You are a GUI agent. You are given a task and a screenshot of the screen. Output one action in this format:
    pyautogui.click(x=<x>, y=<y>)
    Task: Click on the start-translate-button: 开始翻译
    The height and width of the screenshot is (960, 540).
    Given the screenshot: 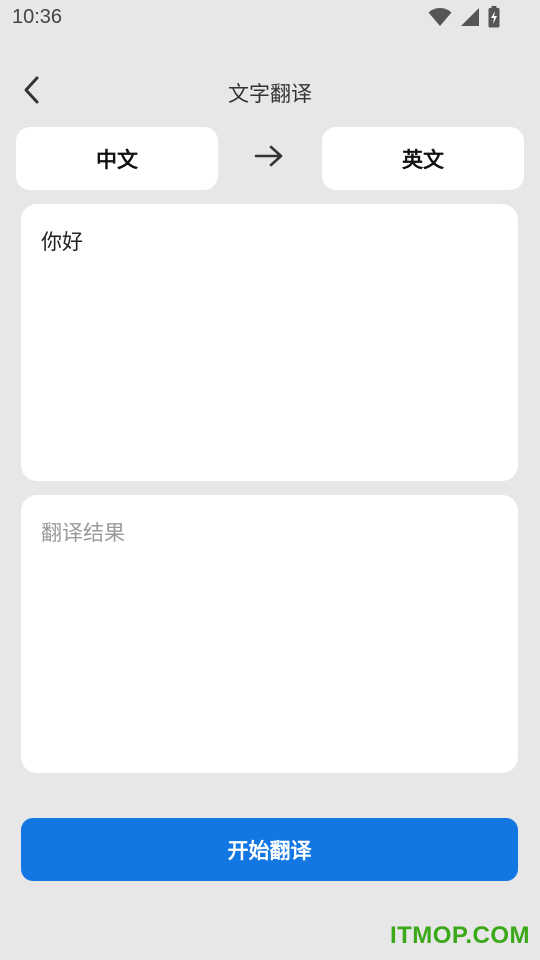 What is the action you would take?
    pyautogui.click(x=269, y=849)
    